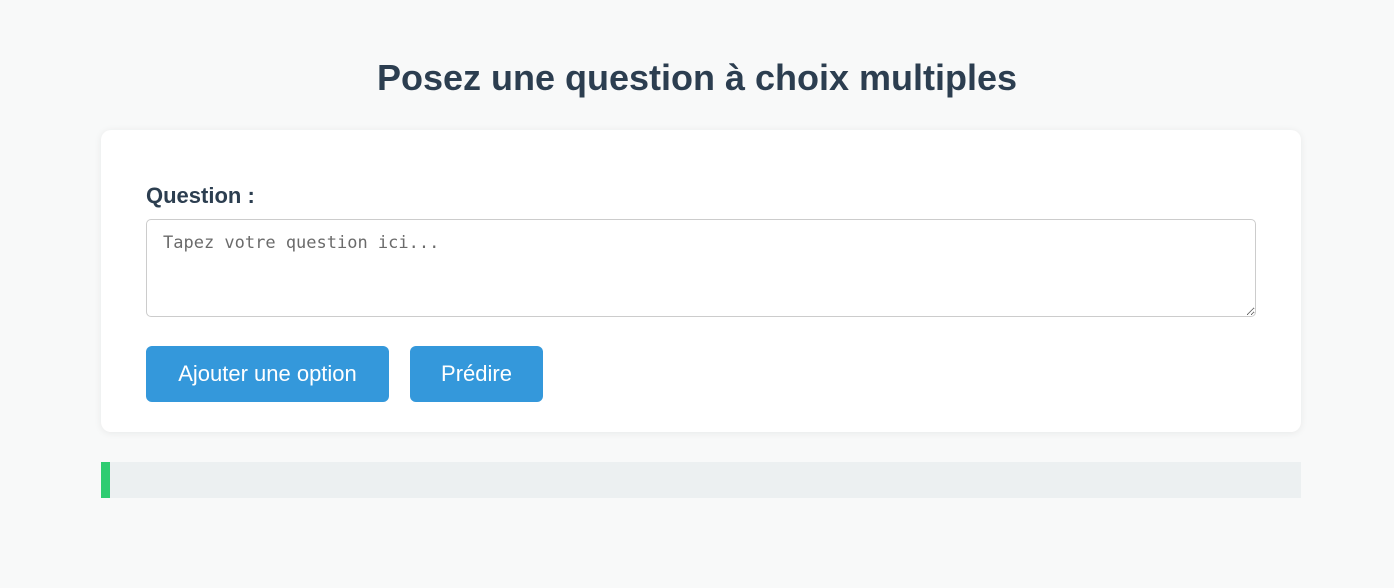 This screenshot has height=588, width=1394. Describe the element at coordinates (476, 374) in the screenshot. I see `predict-button: Prédire` at that location.